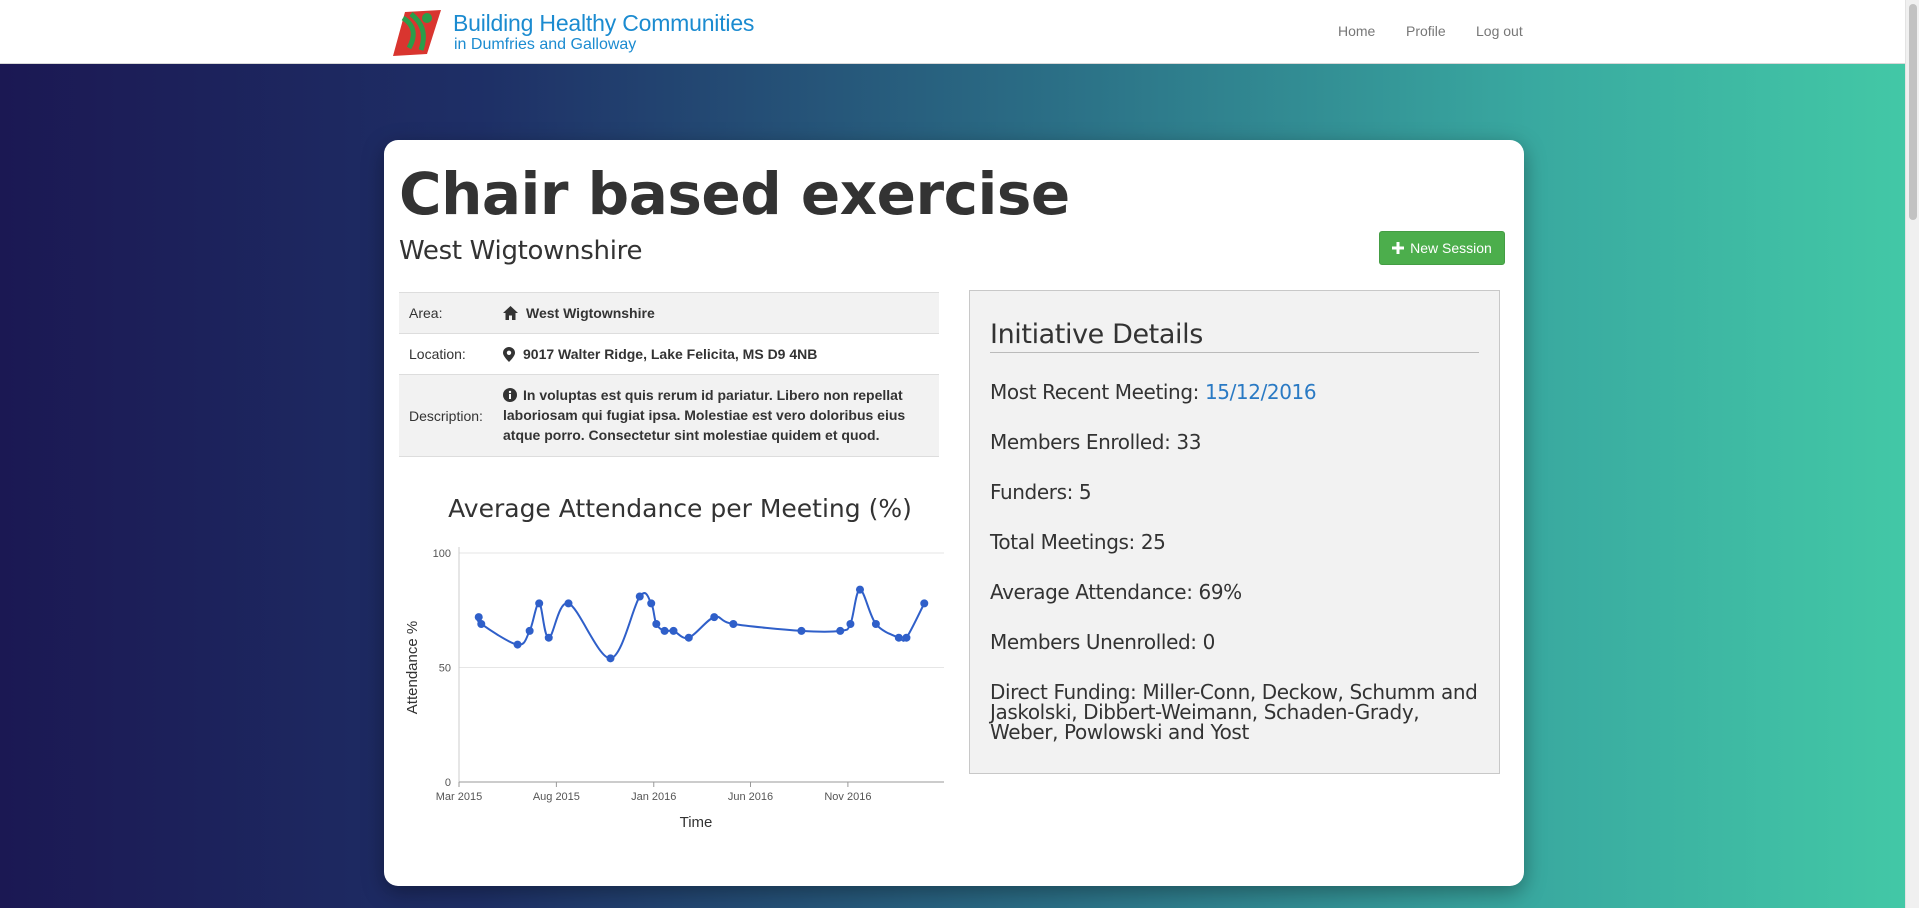 This screenshot has height=908, width=1919. What do you see at coordinates (510, 395) in the screenshot?
I see `info-circle-icon` at bounding box center [510, 395].